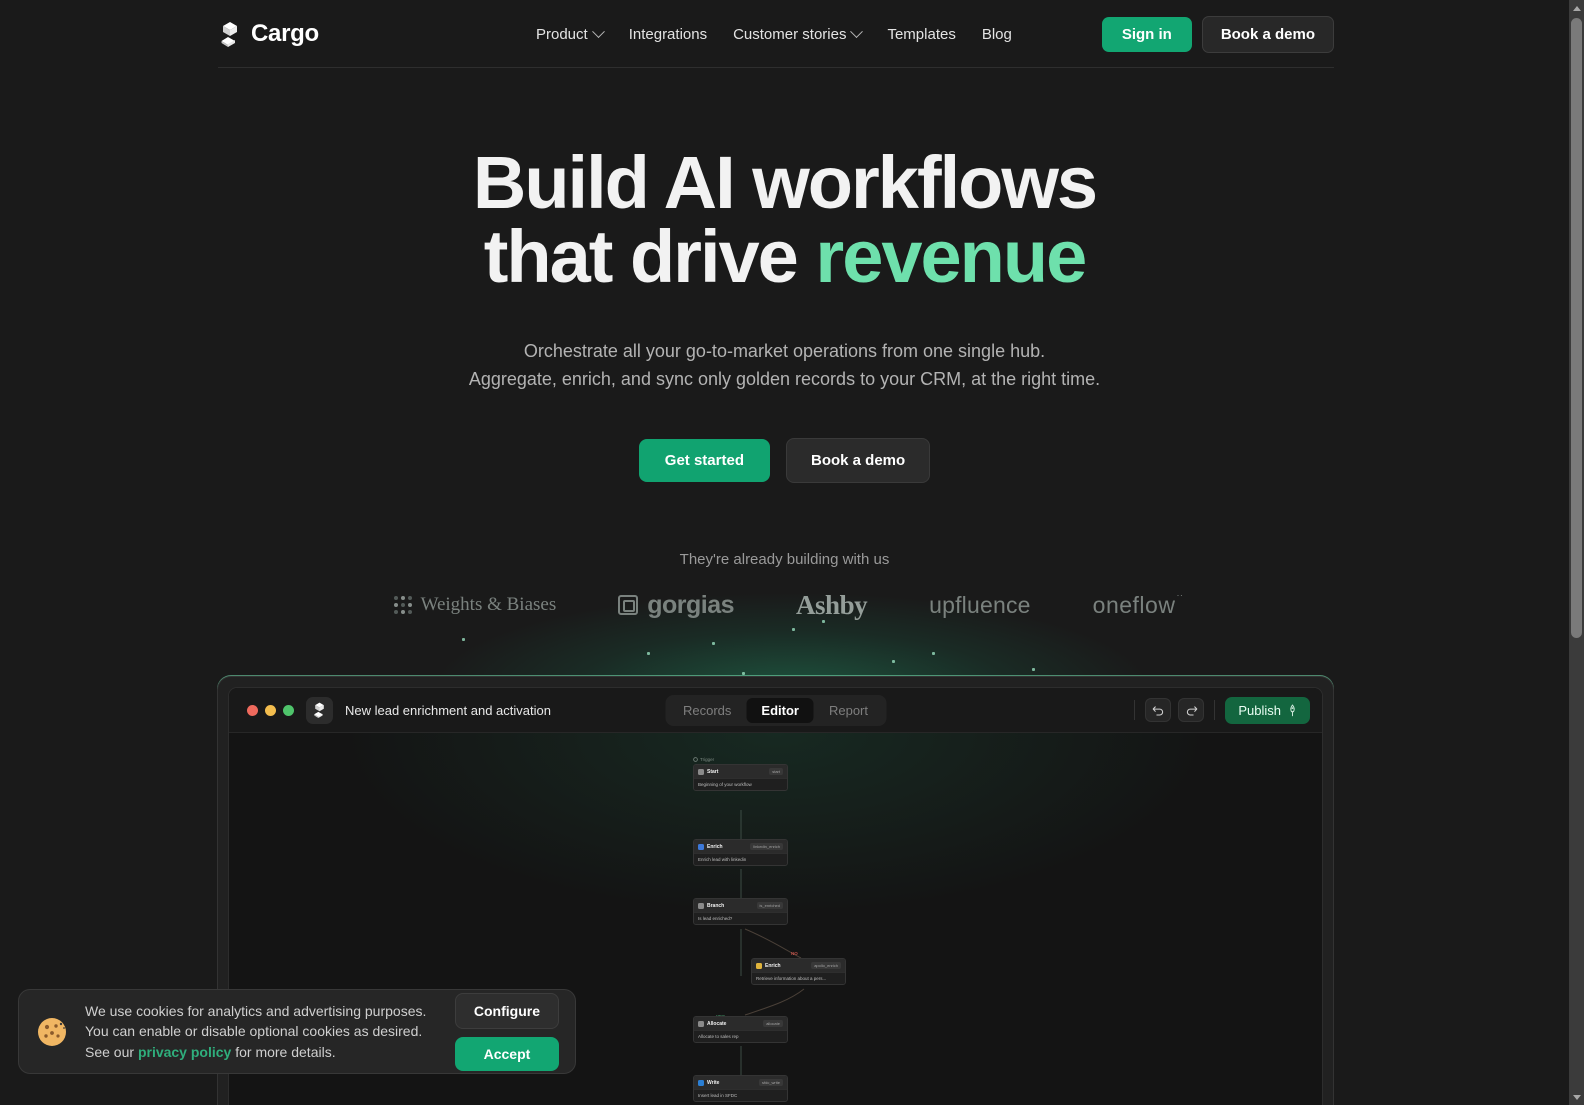 The image size is (1584, 1105). What do you see at coordinates (252, 710) in the screenshot?
I see `close-window-icon` at bounding box center [252, 710].